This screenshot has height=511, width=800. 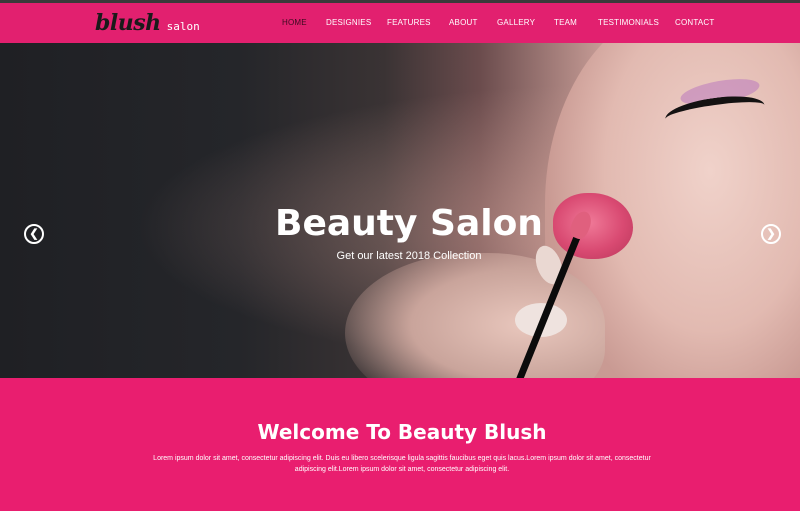 I want to click on carousel-prev-button: ❮, so click(x=34, y=234).